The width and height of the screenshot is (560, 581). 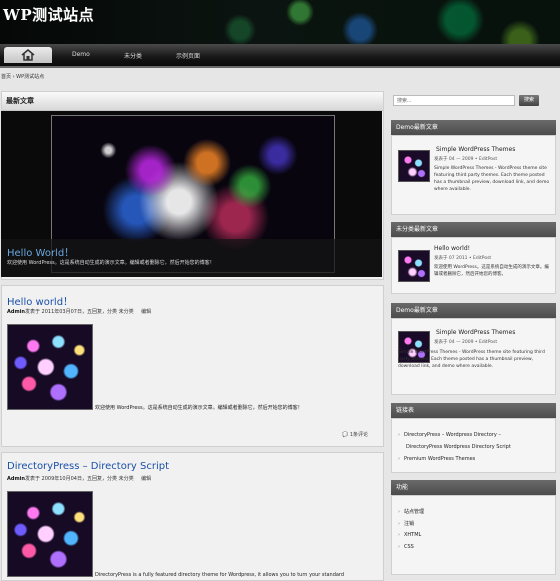 What do you see at coordinates (473, 229) in the screenshot?
I see `widget-heading: 未分类最新文章` at bounding box center [473, 229].